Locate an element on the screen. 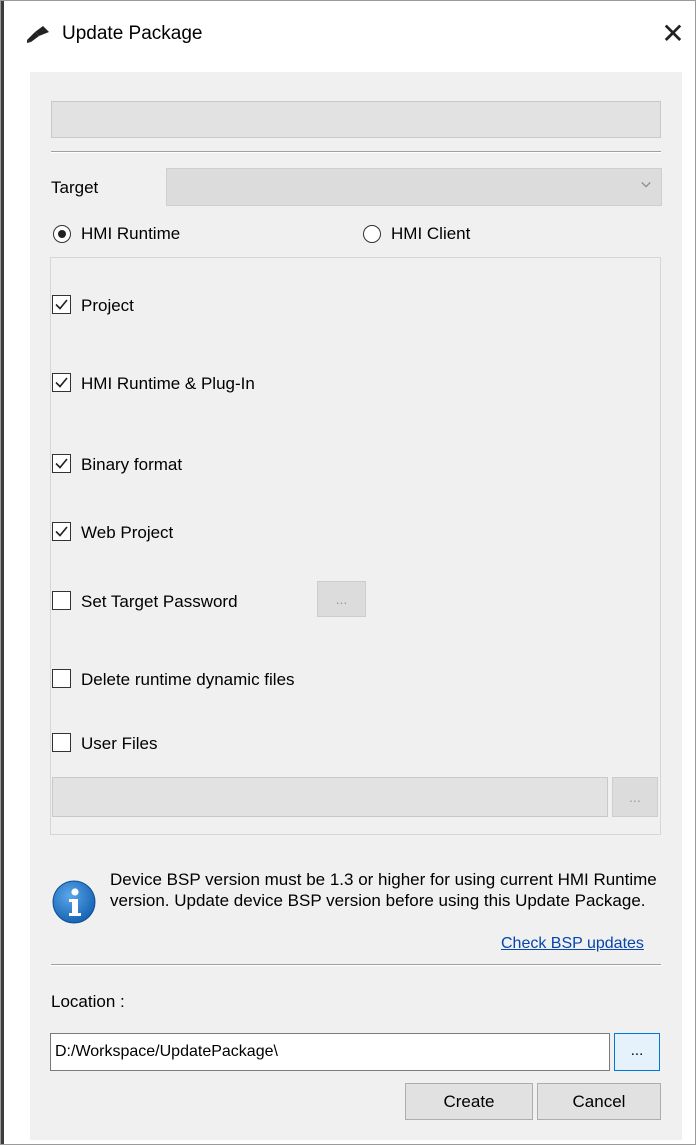 The width and height of the screenshot is (696, 1145). create-button: Create is located at coordinates (469, 1101).